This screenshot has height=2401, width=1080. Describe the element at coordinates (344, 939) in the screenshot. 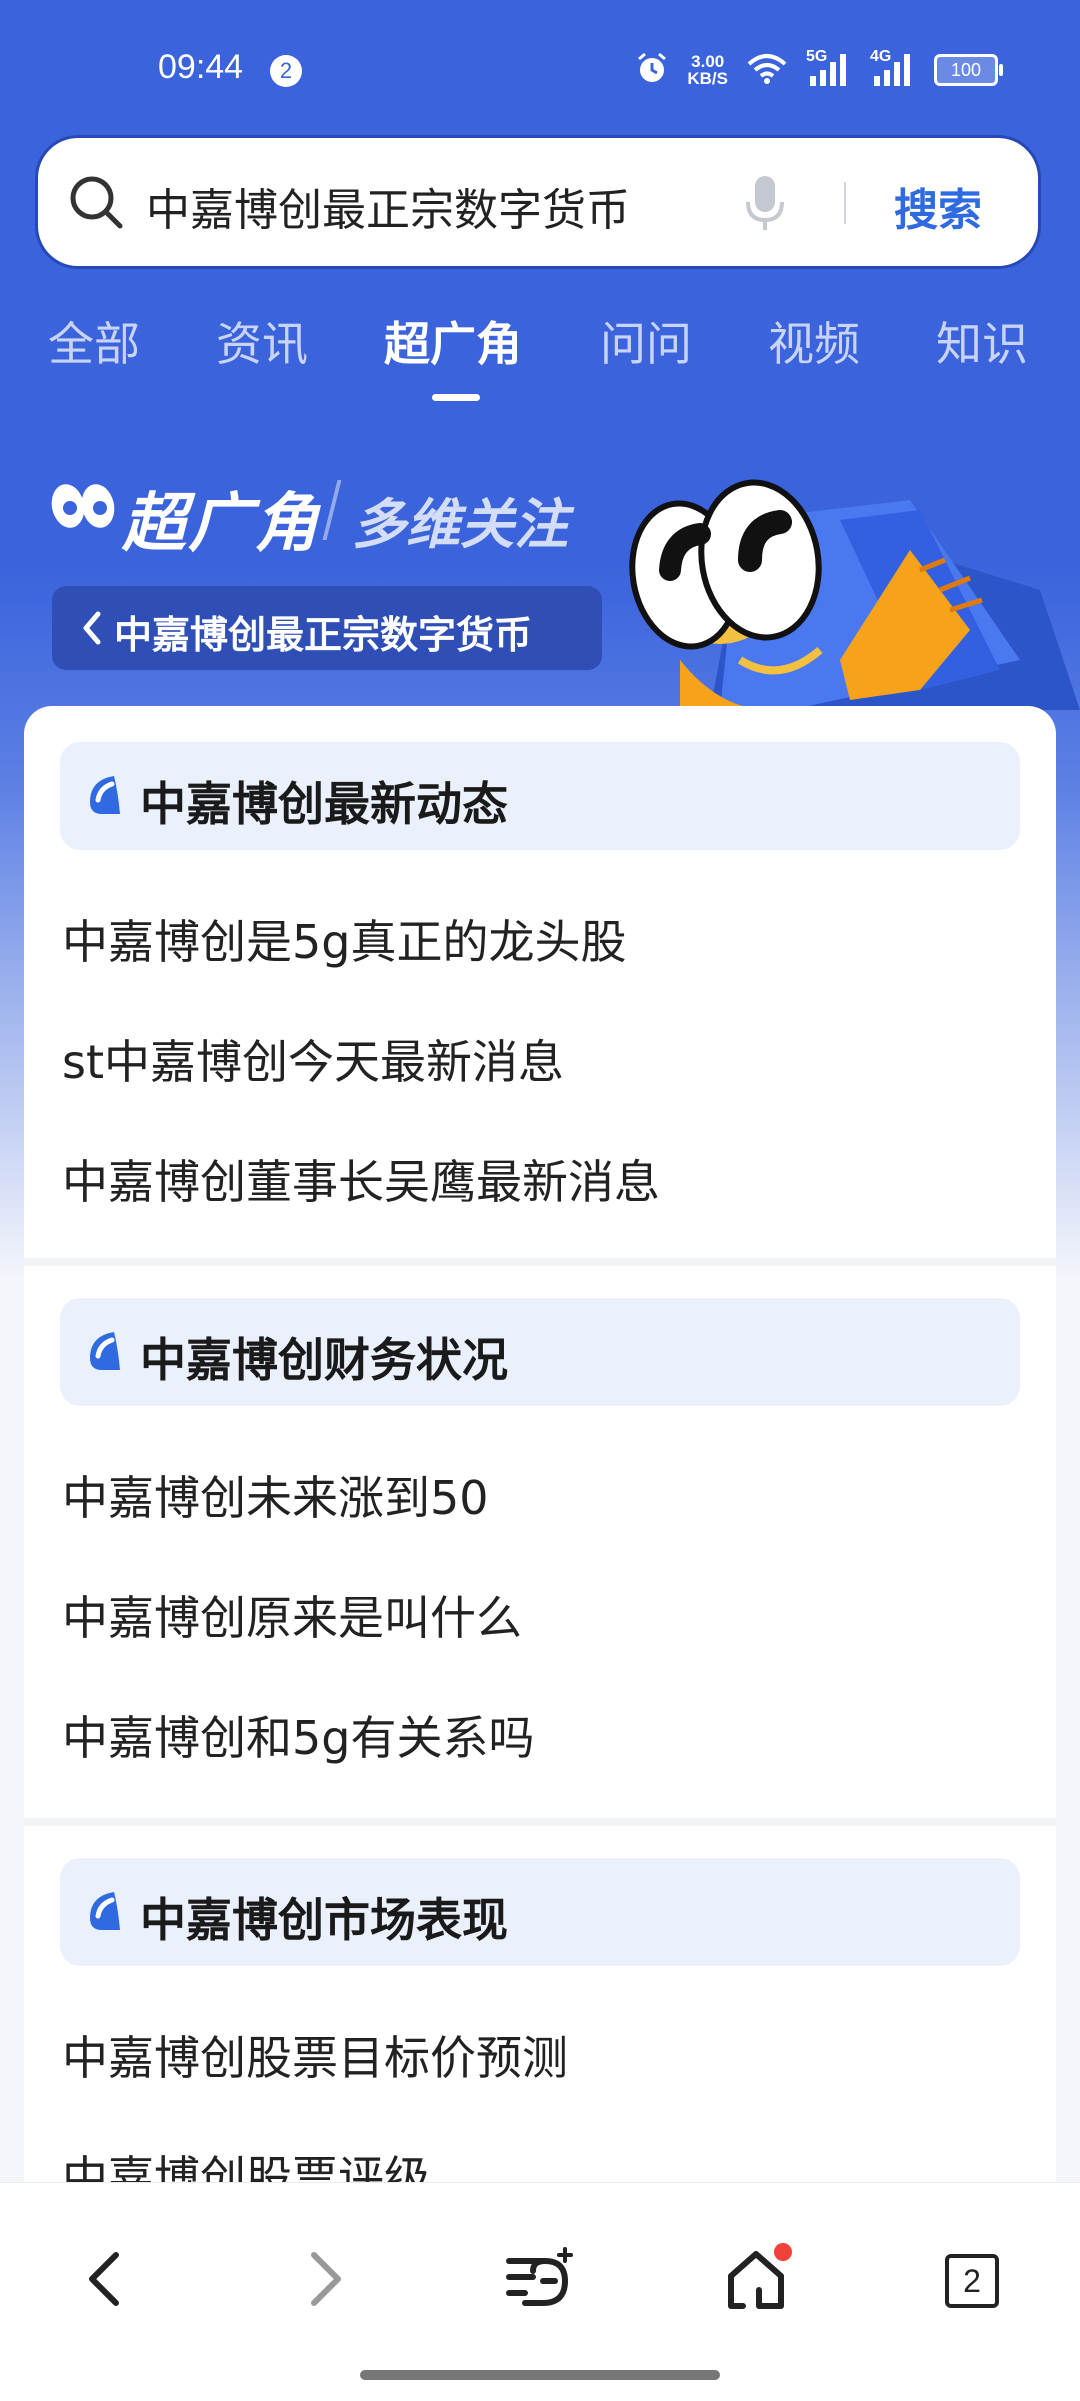

I see `list-item: 中嘉博创是5g真正的龙头股` at that location.